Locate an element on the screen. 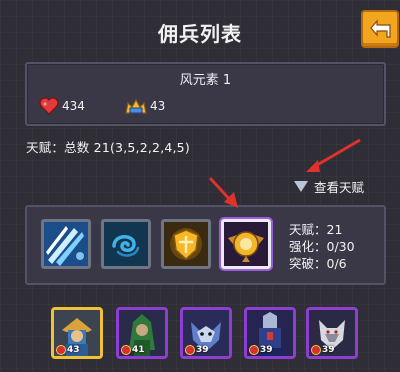  hp-value: 434 is located at coordinates (73, 106).